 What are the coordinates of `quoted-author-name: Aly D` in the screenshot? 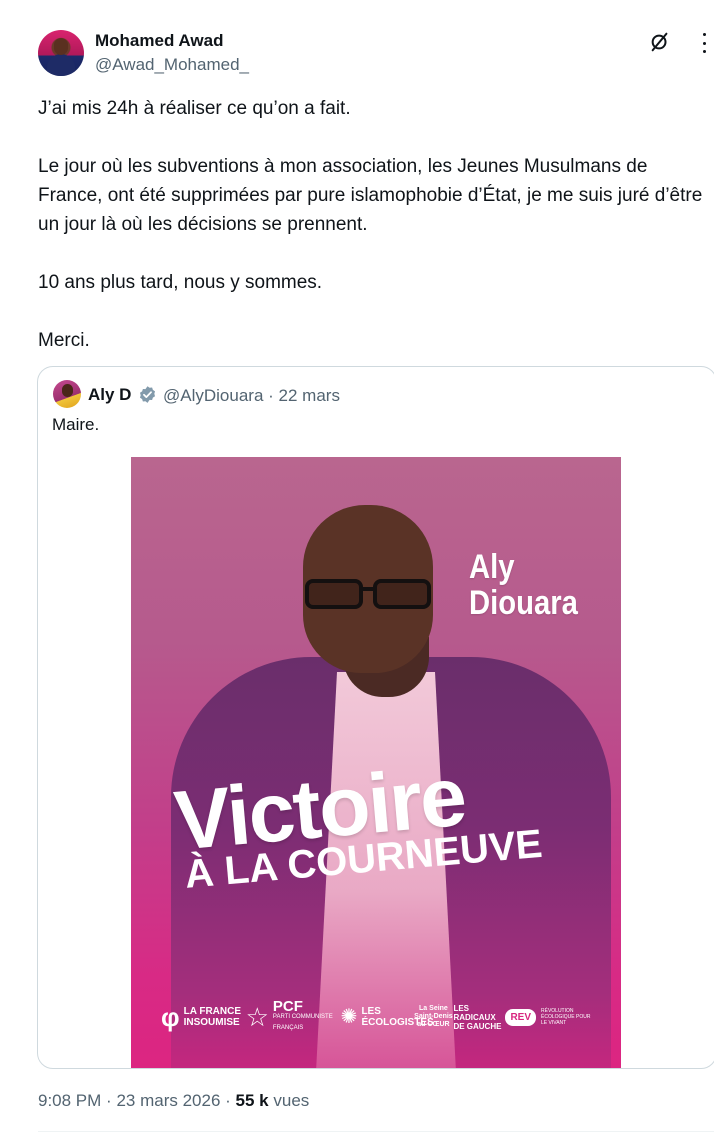 It's located at (109, 395).